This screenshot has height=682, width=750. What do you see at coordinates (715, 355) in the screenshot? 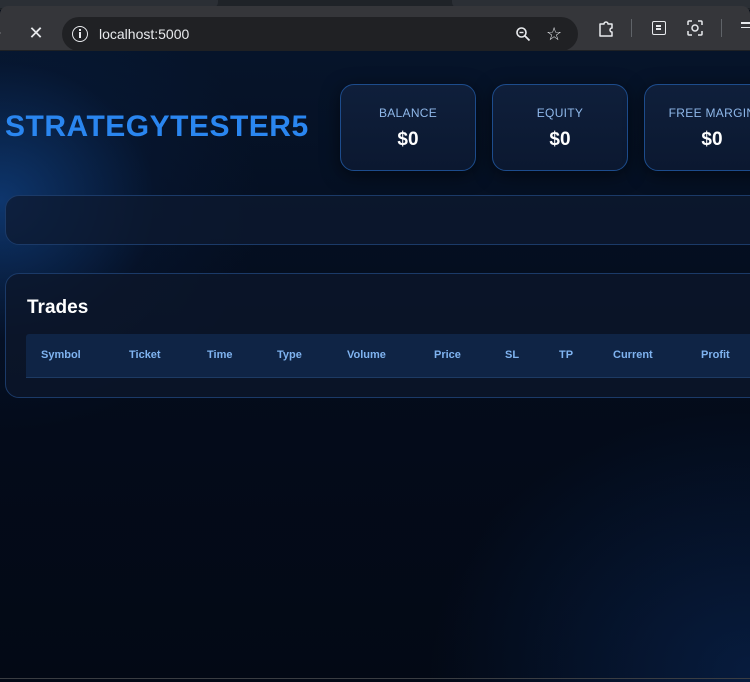
I see `column-header-profit: Profit` at bounding box center [715, 355].